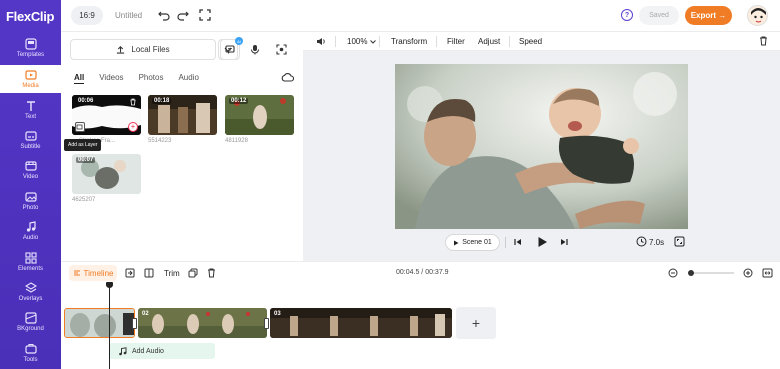 The image size is (780, 369). What do you see at coordinates (757, 15) in the screenshot?
I see `avatar` at bounding box center [757, 15].